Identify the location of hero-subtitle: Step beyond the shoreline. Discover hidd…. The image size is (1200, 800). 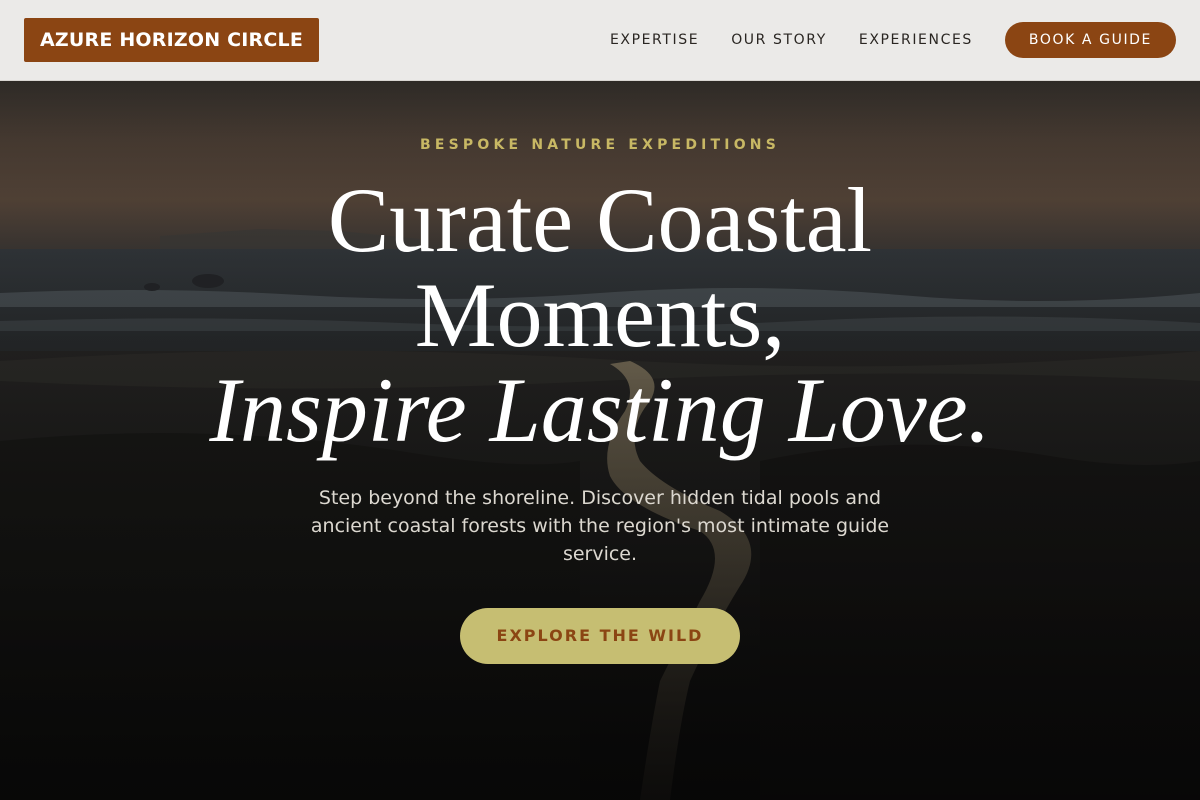
(600, 526).